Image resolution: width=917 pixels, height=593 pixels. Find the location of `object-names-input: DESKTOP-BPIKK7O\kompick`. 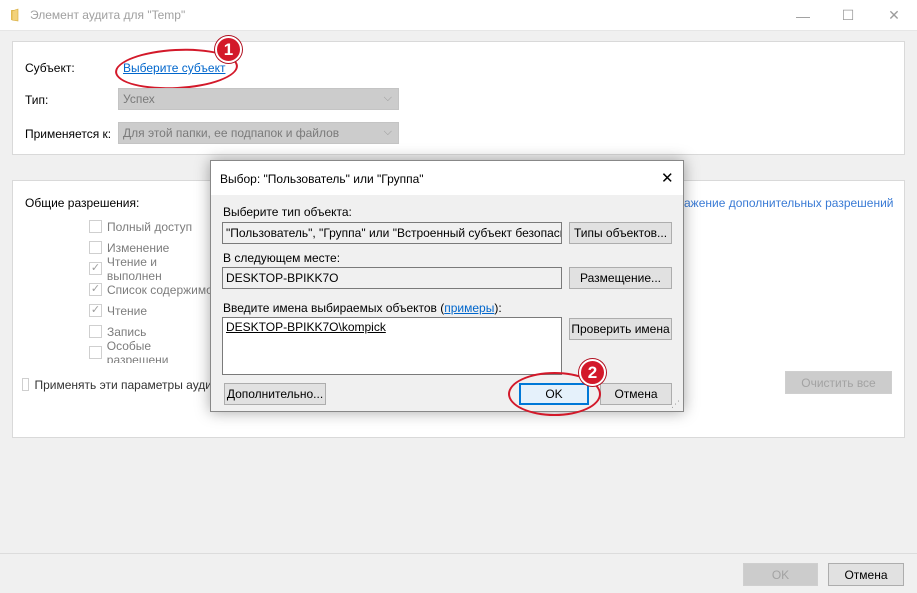

object-names-input: DESKTOP-BPIKK7O\kompick is located at coordinates (392, 346).